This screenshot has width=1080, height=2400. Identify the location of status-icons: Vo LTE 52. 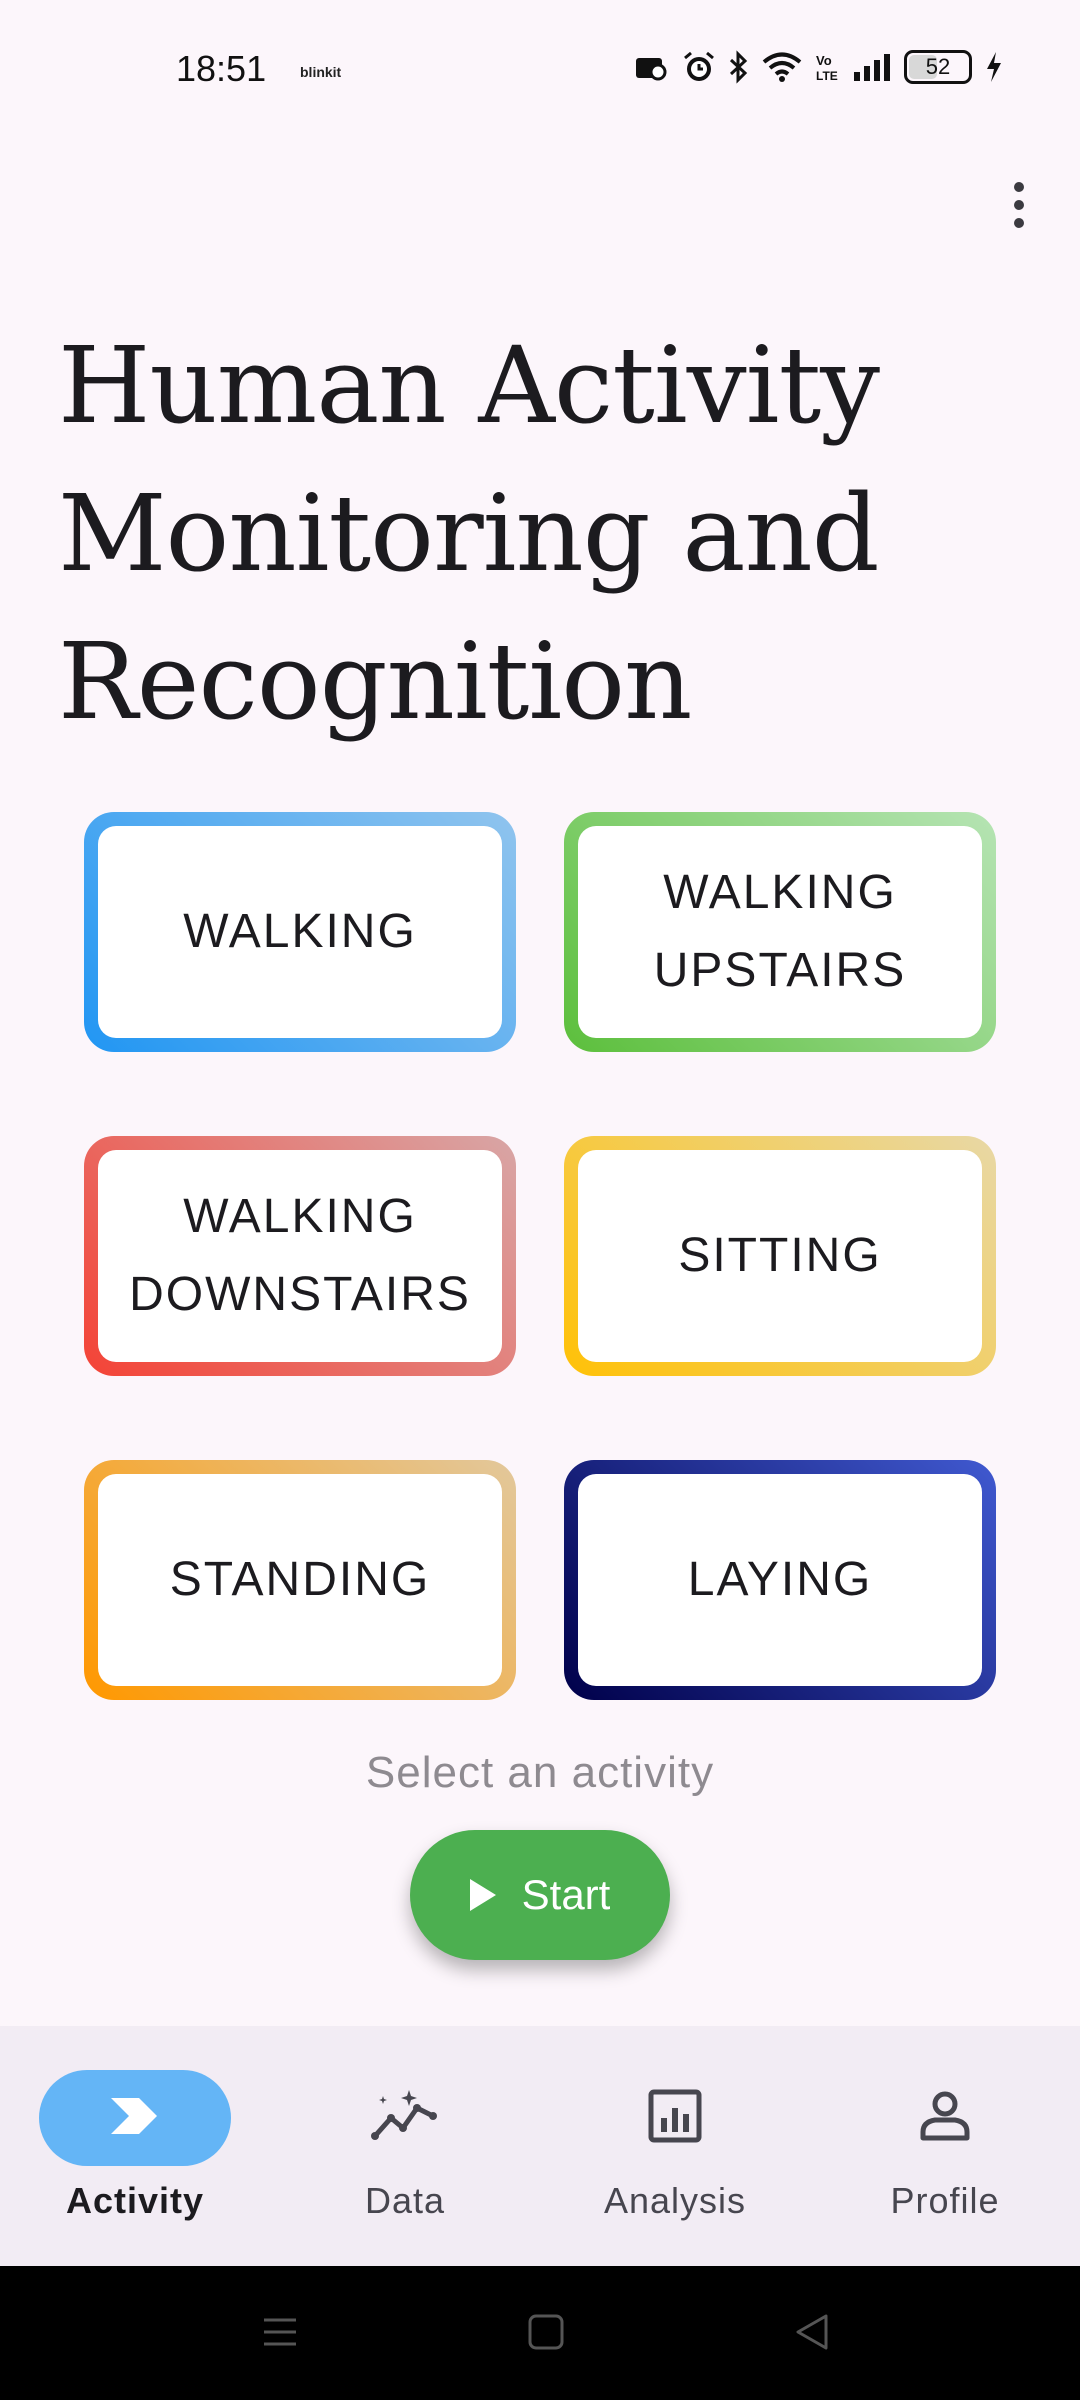
(819, 67).